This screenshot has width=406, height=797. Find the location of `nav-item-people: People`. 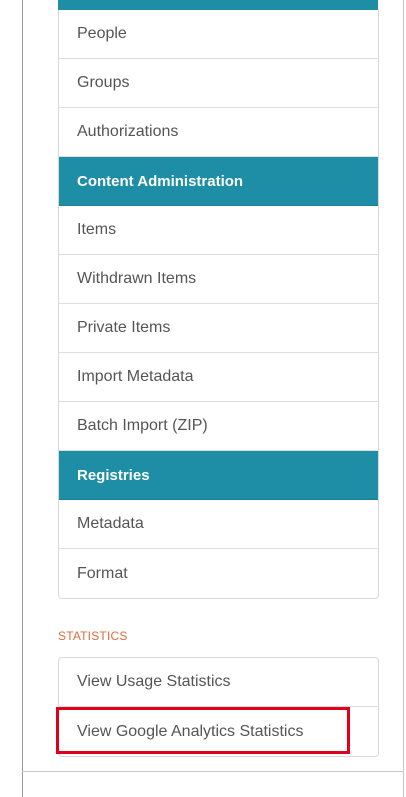

nav-item-people: People is located at coordinates (218, 34).